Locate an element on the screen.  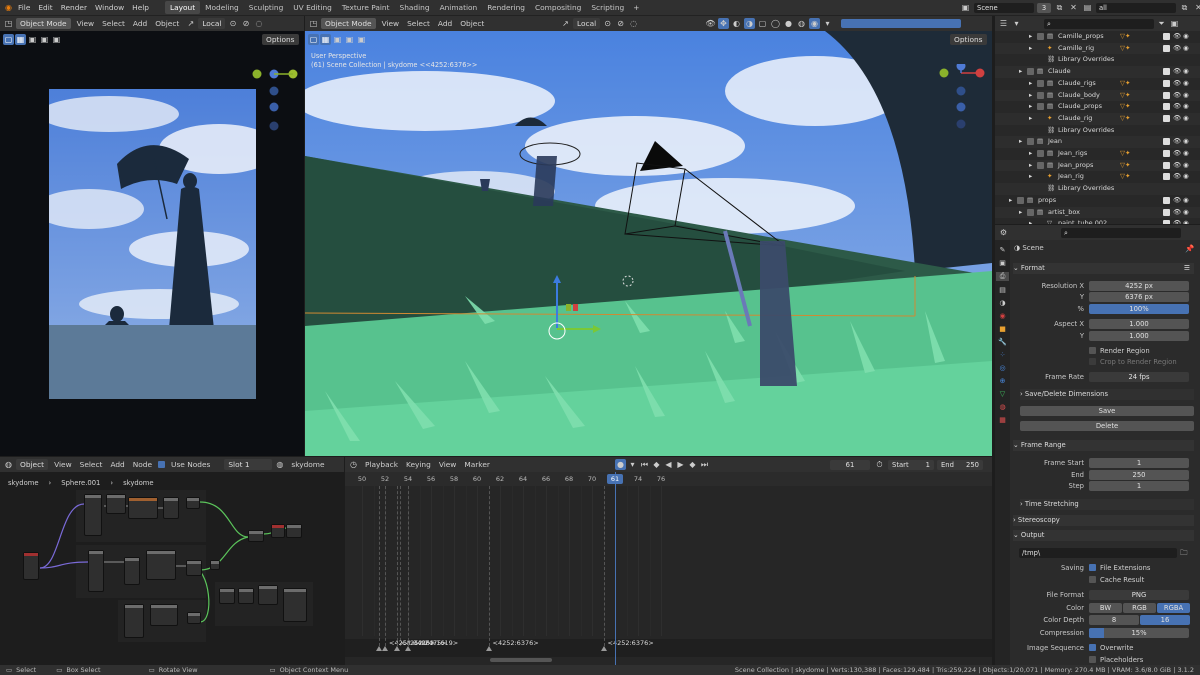
menu-node: Node is located at coordinates (142, 464).